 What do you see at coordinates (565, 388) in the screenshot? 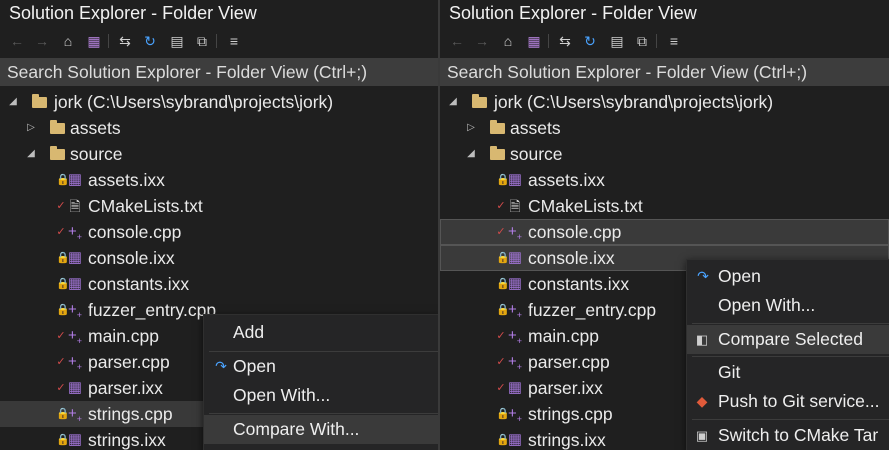
I see `file-label: parser.ixx` at bounding box center [565, 388].